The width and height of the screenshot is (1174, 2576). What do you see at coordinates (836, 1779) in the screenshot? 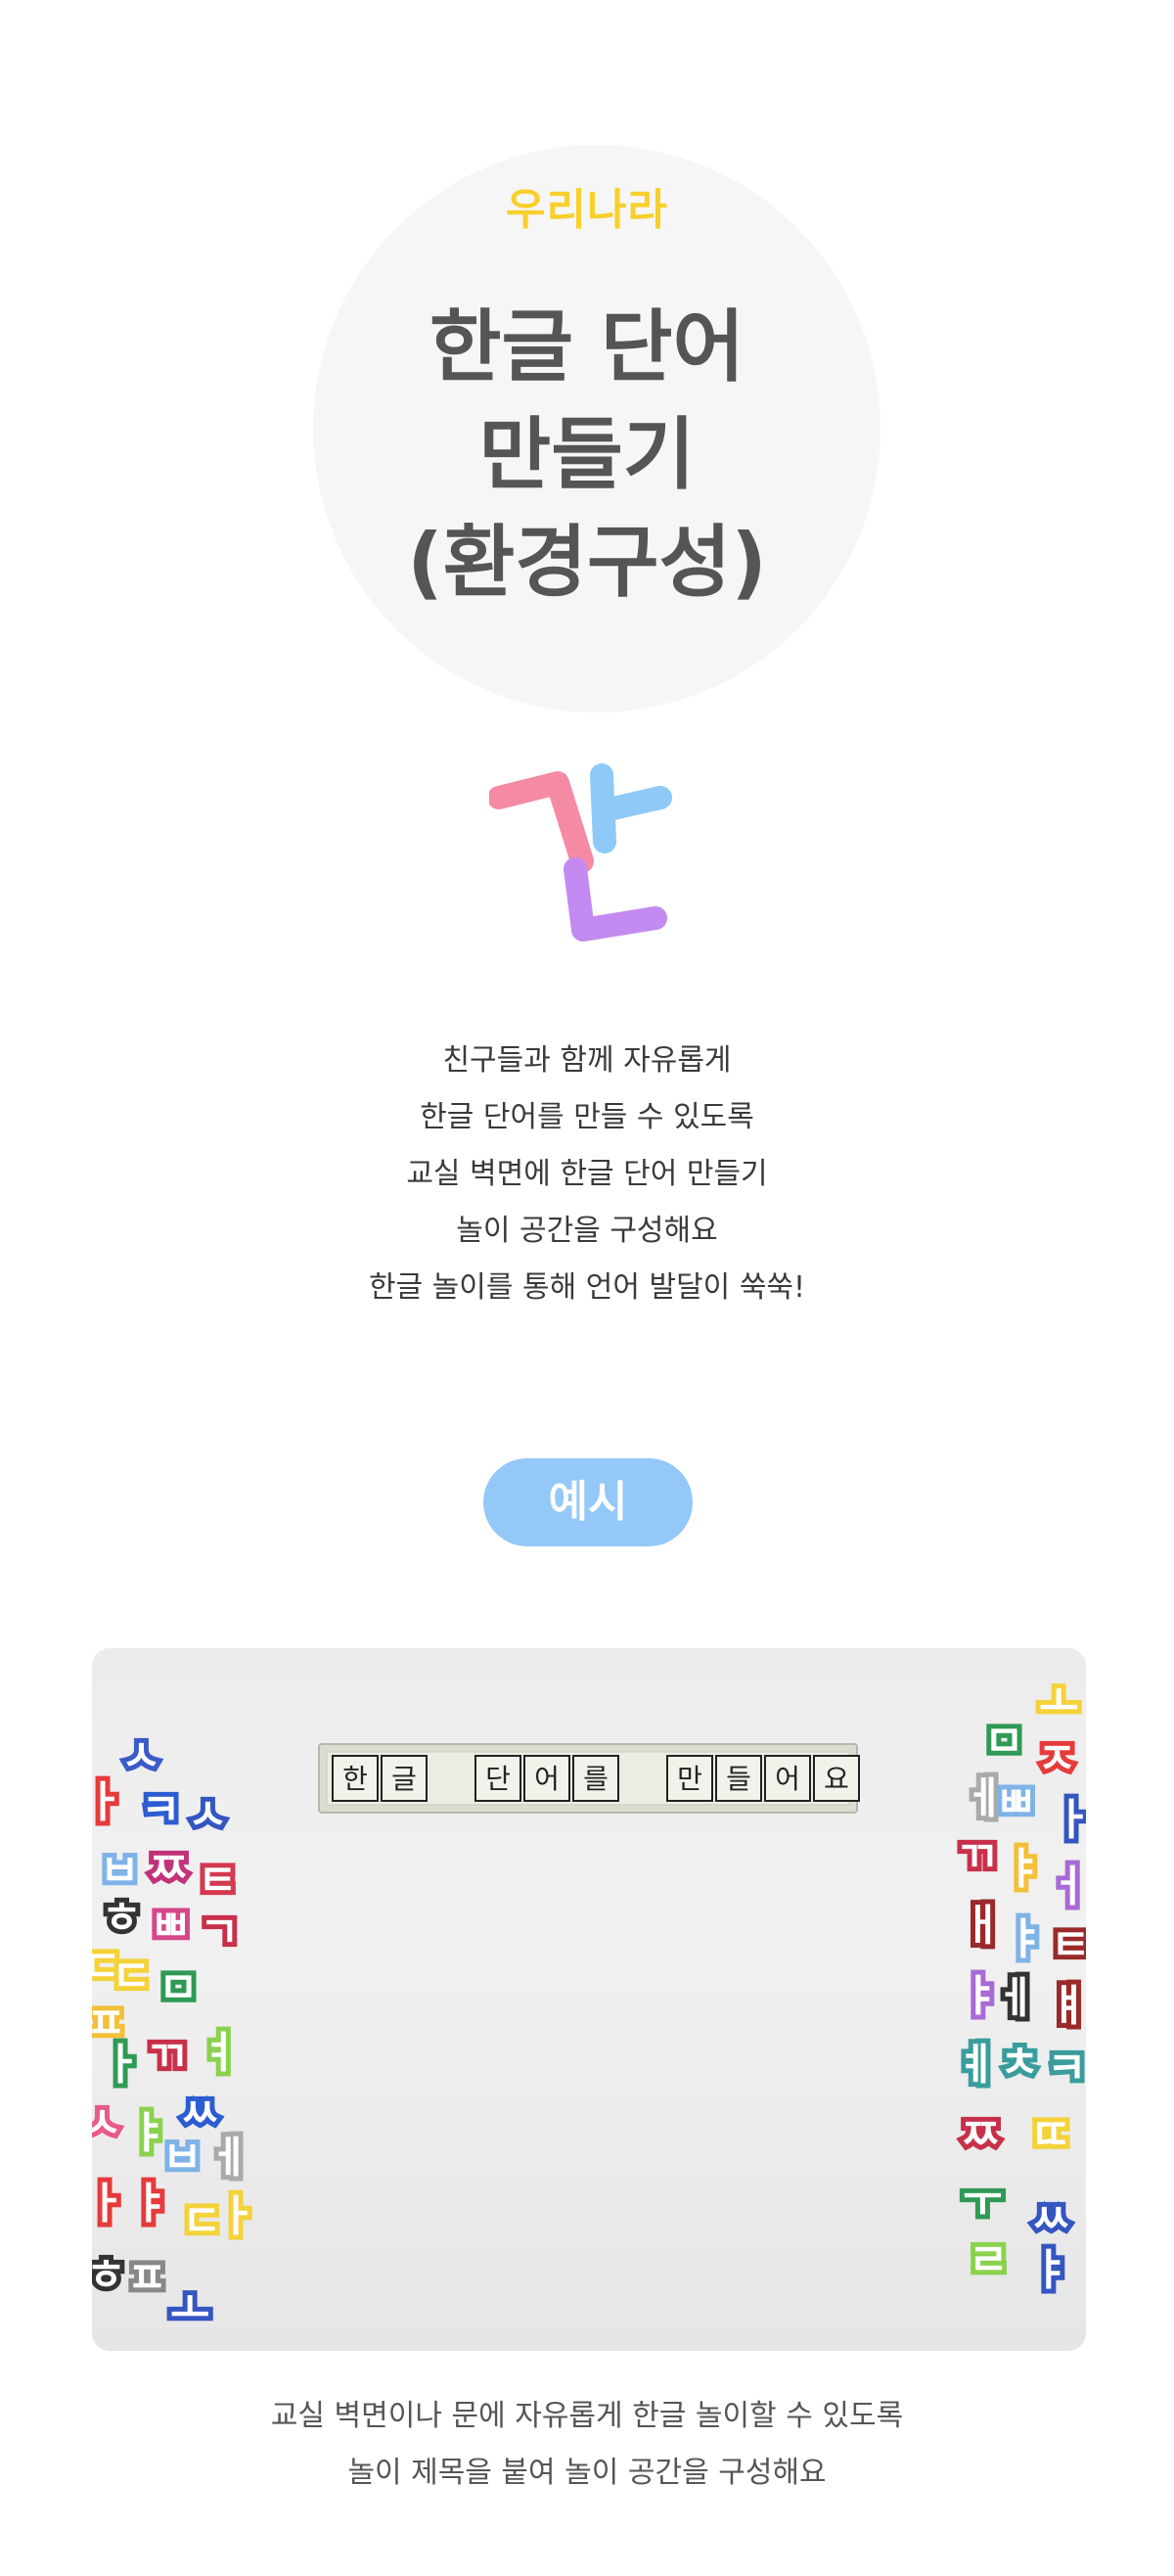
I see `banner-character: 요` at bounding box center [836, 1779].